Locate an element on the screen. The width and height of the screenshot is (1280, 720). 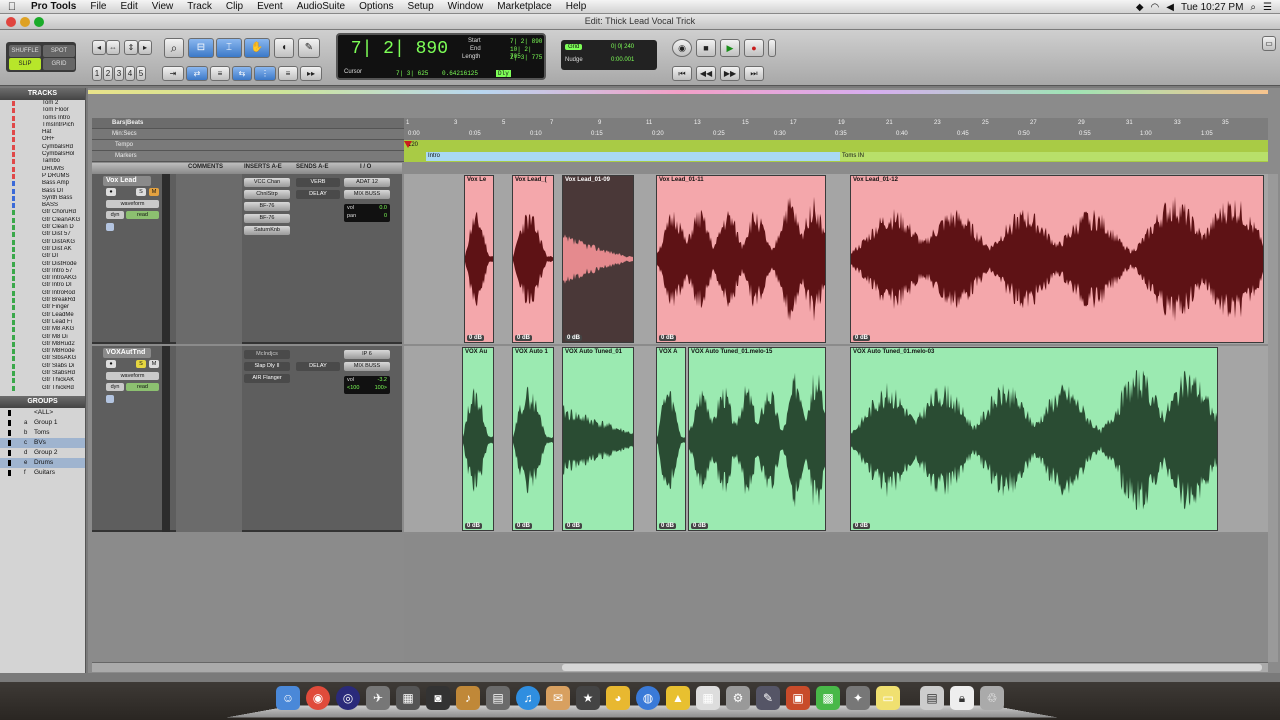
dly-button: Dly is located at coordinates (503, 73).